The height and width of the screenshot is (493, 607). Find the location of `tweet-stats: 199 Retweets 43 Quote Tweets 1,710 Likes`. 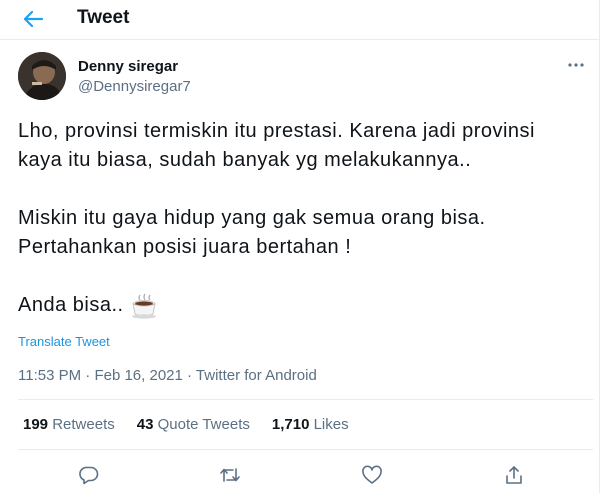

tweet-stats: 199 Retweets 43 Quote Tweets 1,710 Likes is located at coordinates (186, 425).